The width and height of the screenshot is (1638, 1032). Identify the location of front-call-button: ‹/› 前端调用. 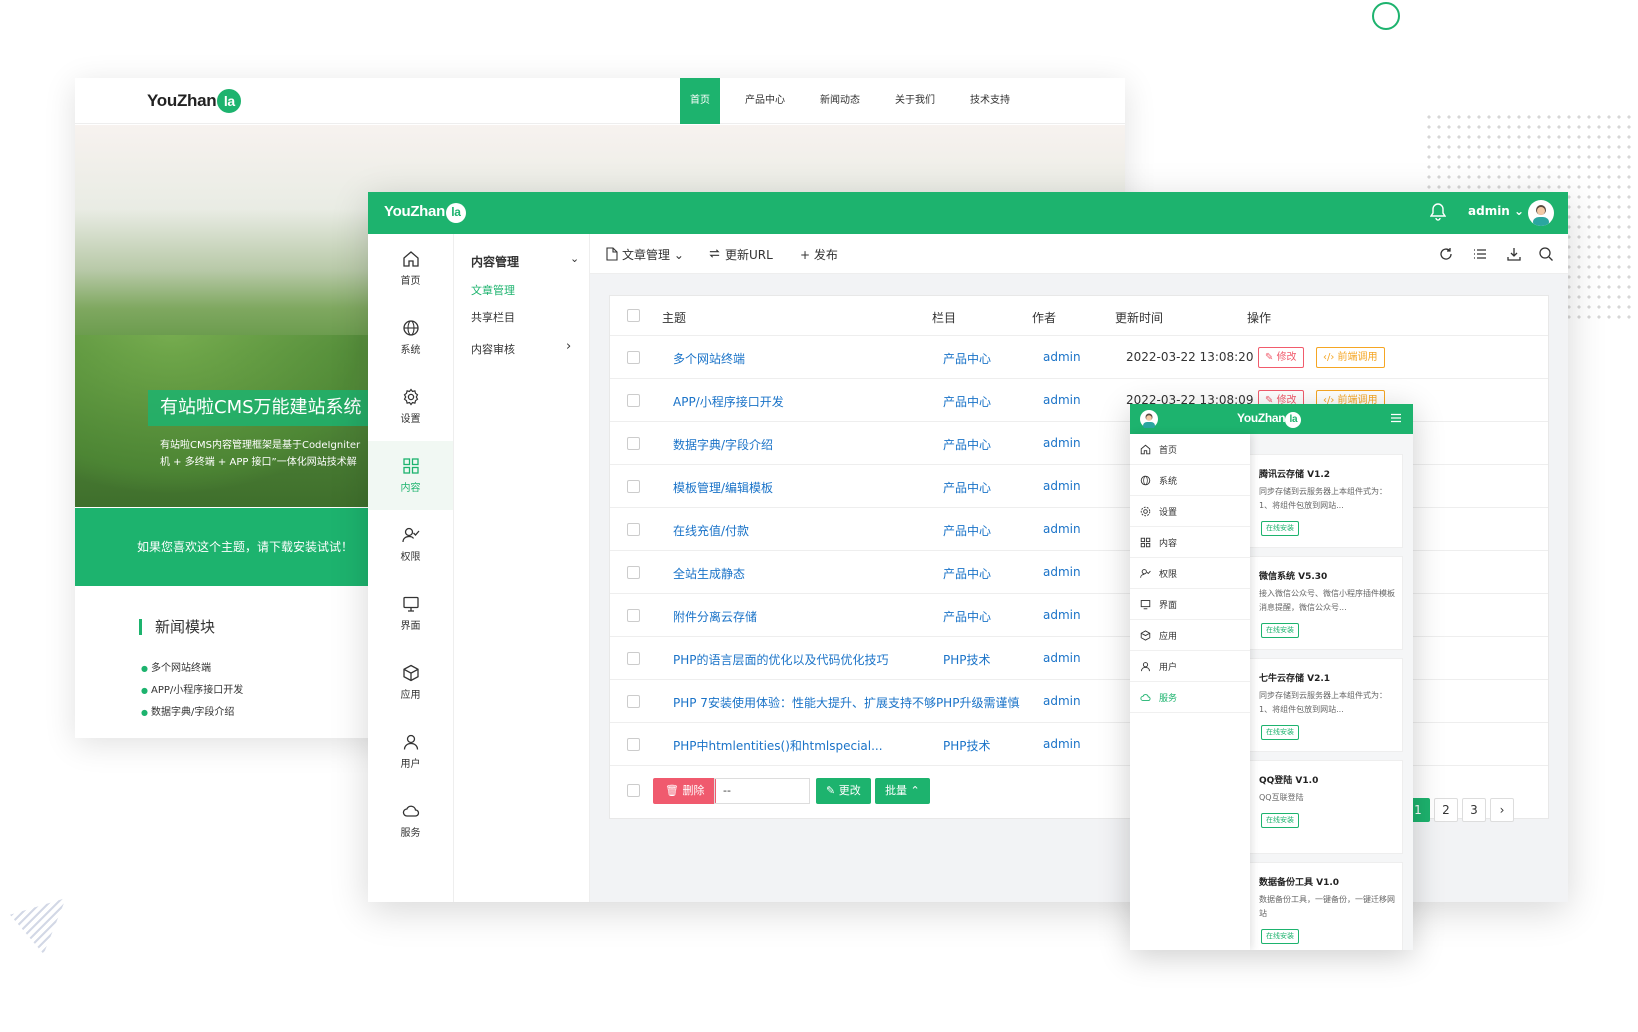
(1350, 357).